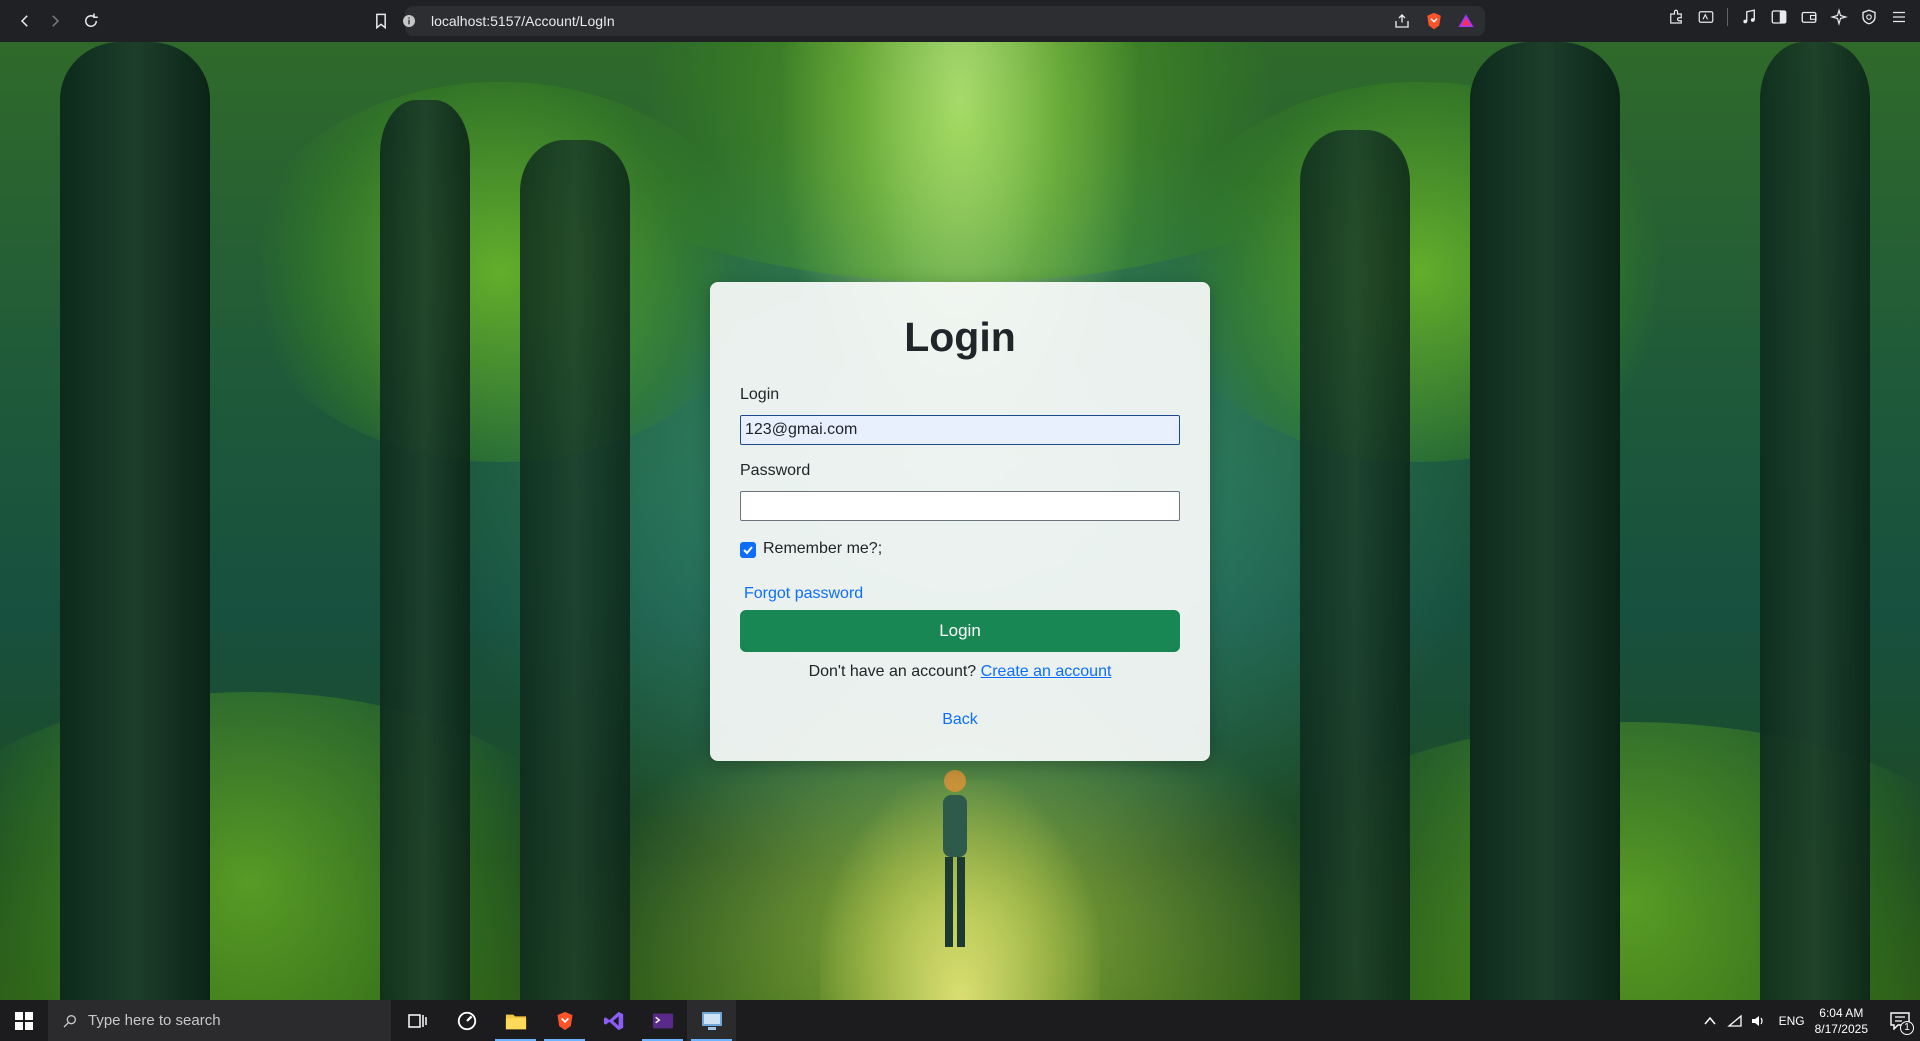 This screenshot has width=1920, height=1041. I want to click on notification-center-icon: 1, so click(1900, 1020).